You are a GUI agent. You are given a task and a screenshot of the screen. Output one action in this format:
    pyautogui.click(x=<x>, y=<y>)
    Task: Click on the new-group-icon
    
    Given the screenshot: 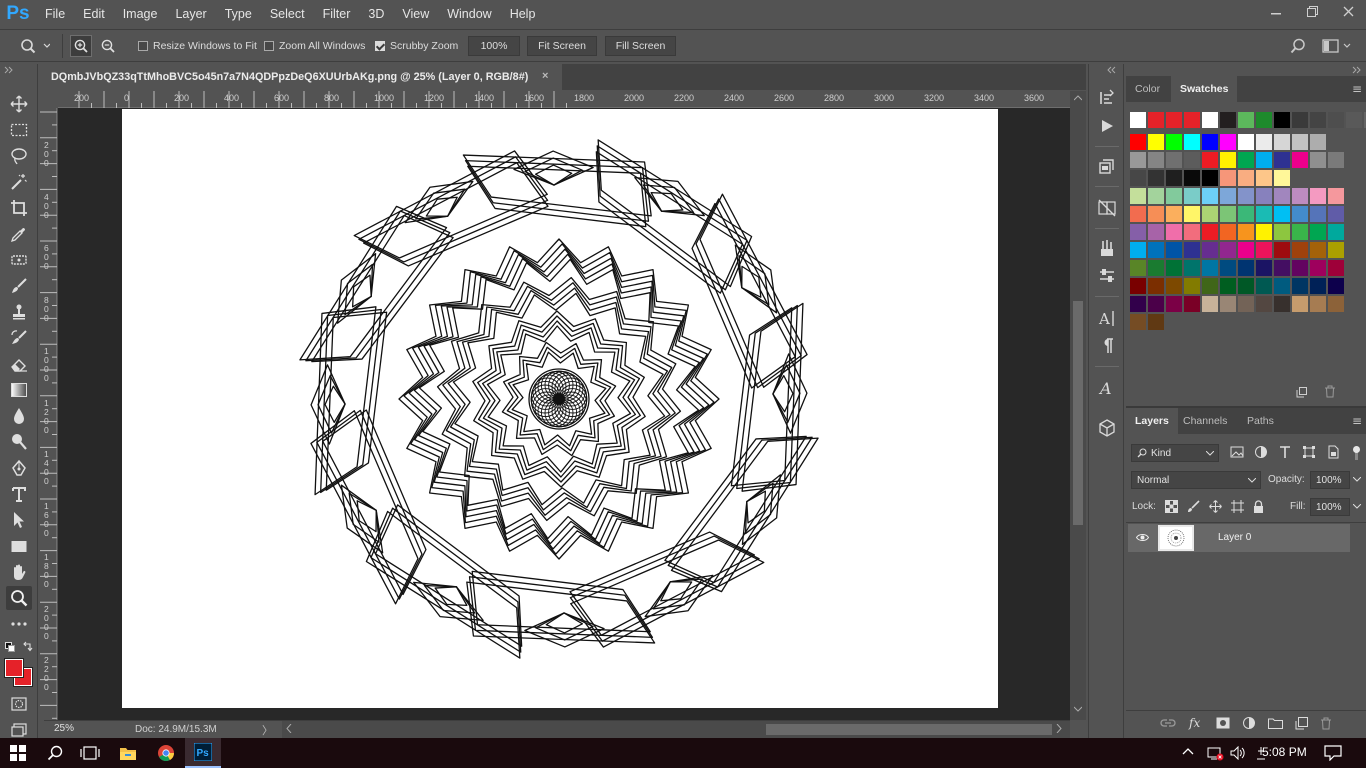 What is the action you would take?
    pyautogui.click(x=1275, y=723)
    